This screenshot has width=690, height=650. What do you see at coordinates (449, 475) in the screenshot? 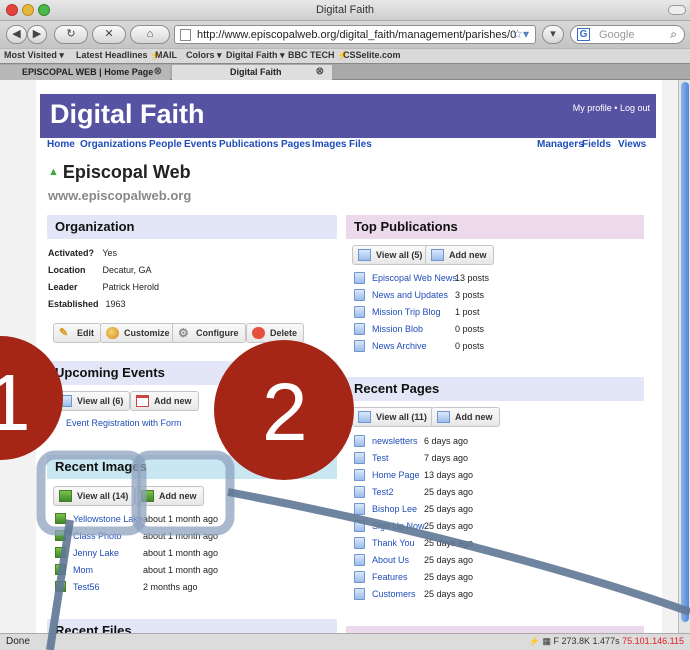
I see `page-meta: 13 days ago` at bounding box center [449, 475].